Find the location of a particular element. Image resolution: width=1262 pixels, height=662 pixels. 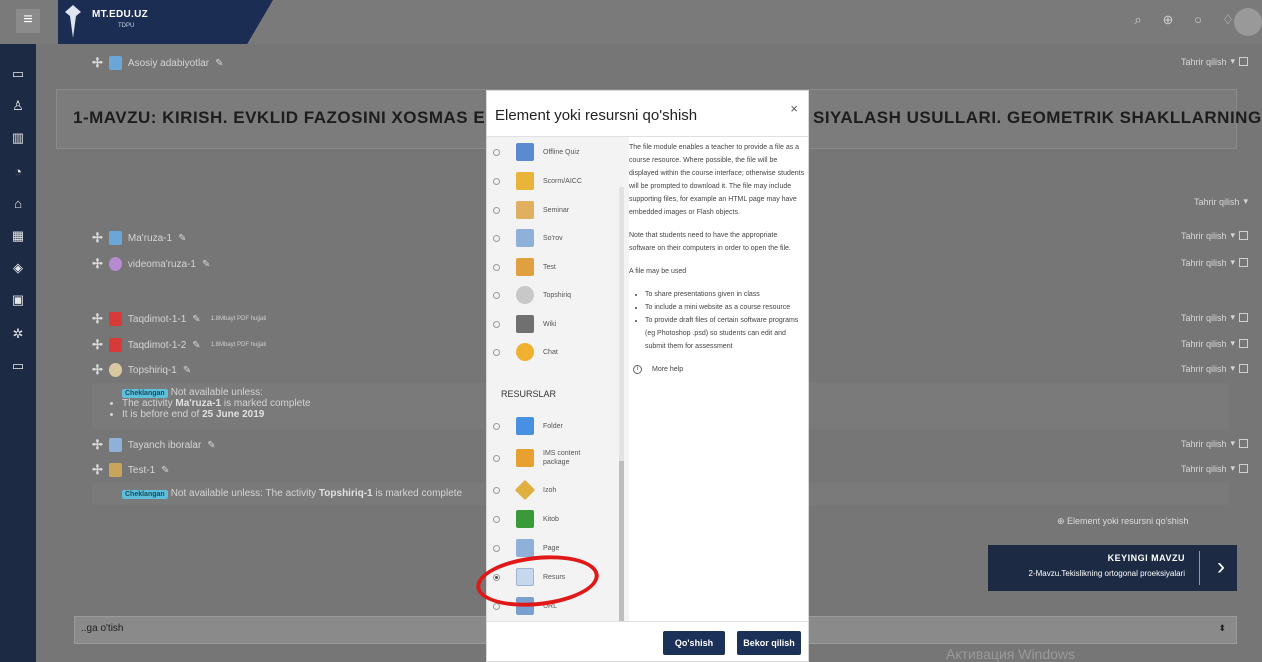

activity-label: Test-1 is located at coordinates (141, 470).